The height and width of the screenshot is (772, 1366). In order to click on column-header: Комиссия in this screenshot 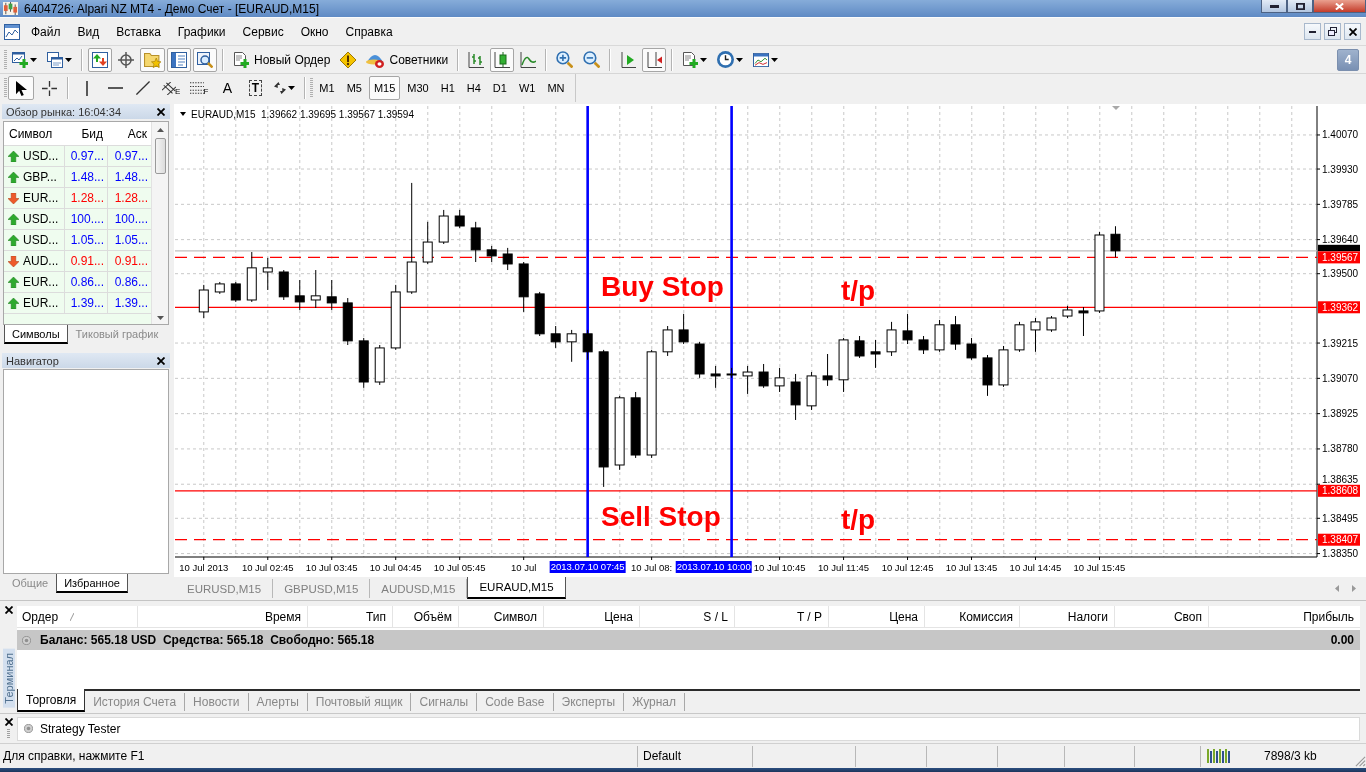, I will do `click(986, 616)`.